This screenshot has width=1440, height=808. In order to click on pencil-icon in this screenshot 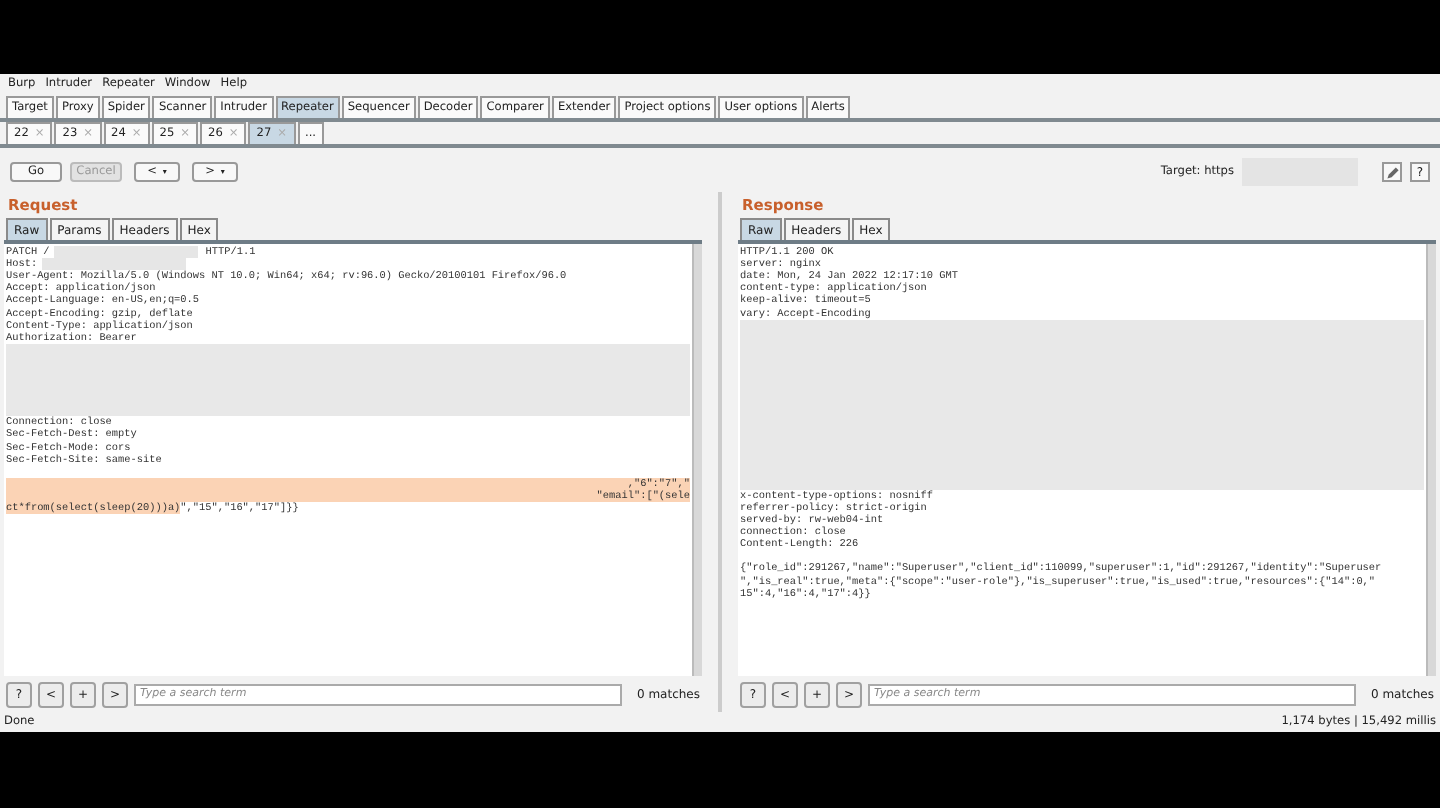, I will do `click(1392, 172)`.